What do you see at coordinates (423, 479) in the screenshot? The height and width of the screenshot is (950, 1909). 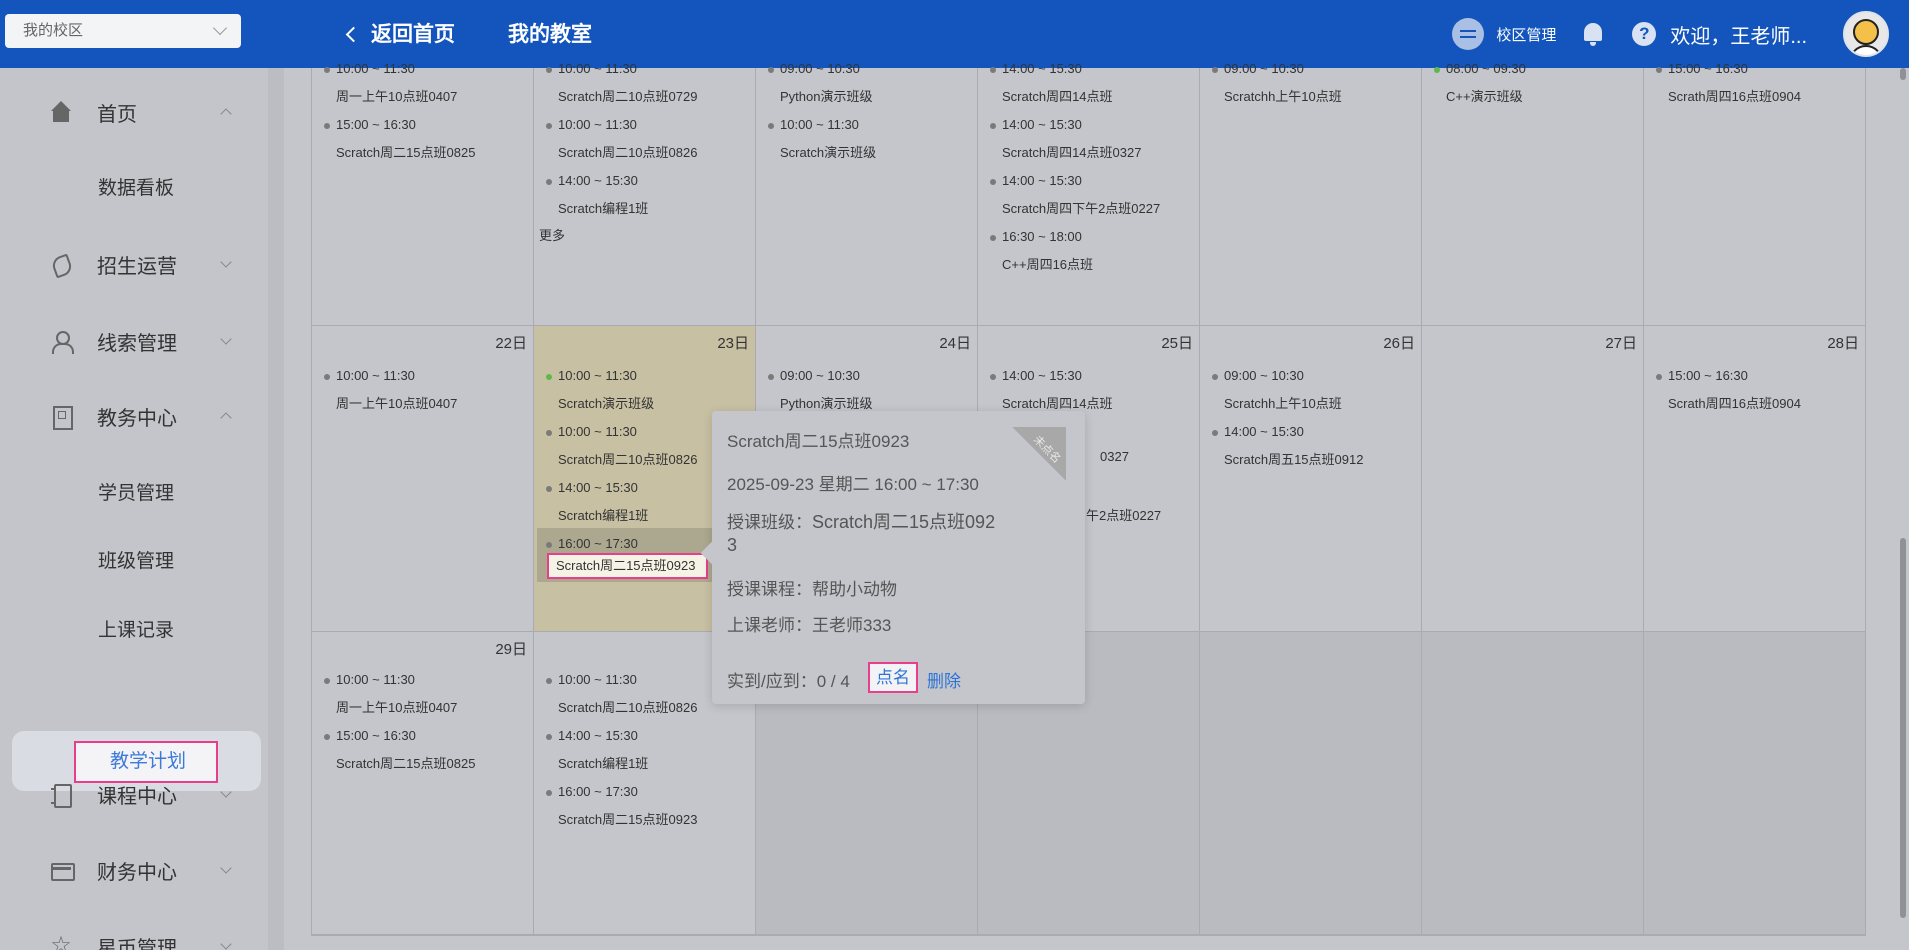 I see `calendar-cell: 22日 10:00 ~ 11:30 周一上午10点班0407` at bounding box center [423, 479].